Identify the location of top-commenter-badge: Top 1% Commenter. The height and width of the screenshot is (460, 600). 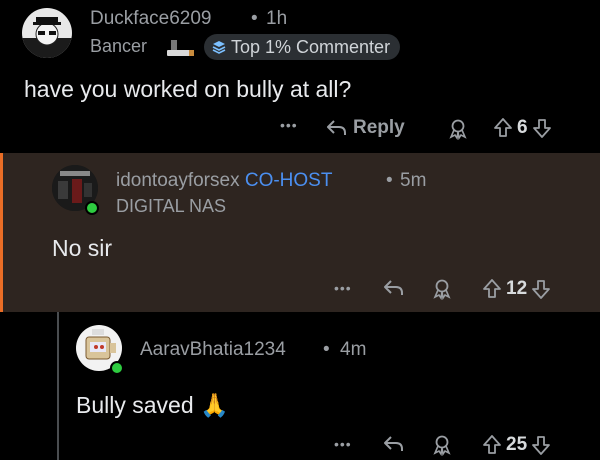
(302, 47).